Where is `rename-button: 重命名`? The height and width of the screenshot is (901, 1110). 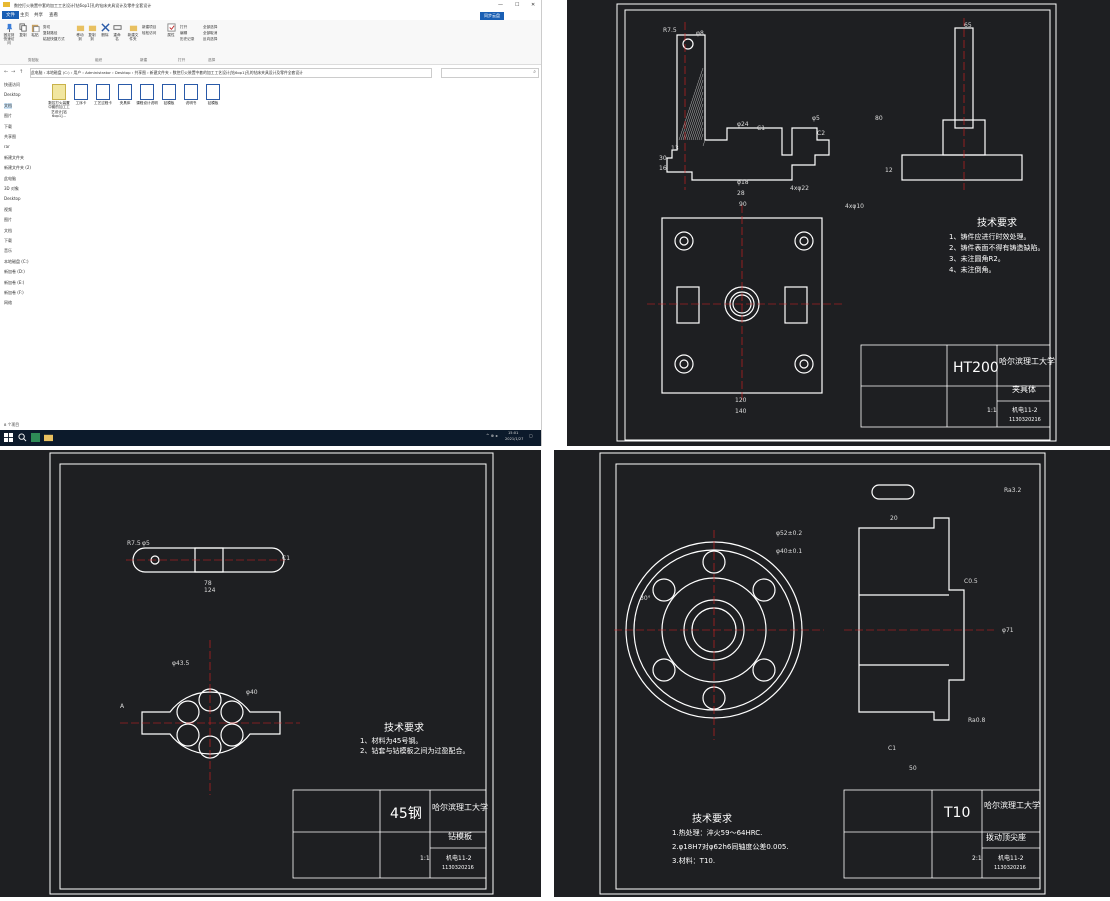 rename-button: 重命名 is located at coordinates (117, 32).